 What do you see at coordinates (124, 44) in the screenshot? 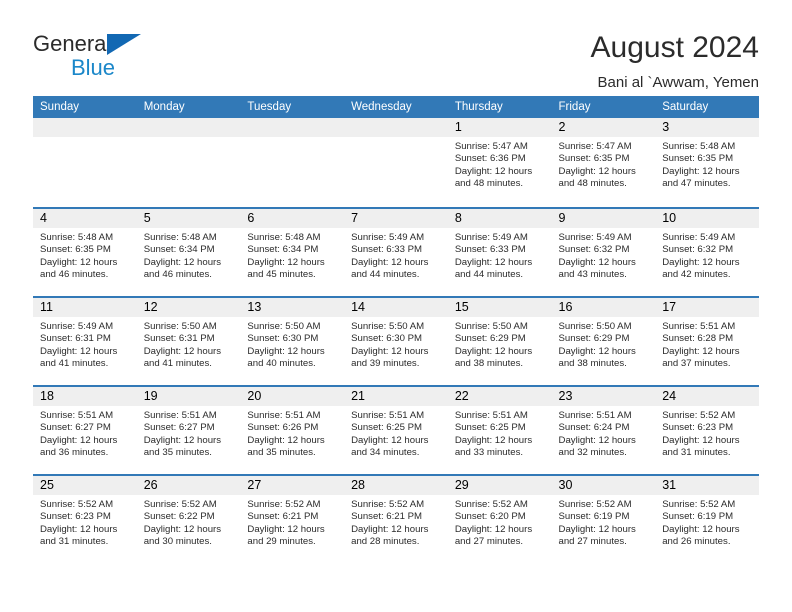
I see `logo-triangle-icon` at bounding box center [124, 44].